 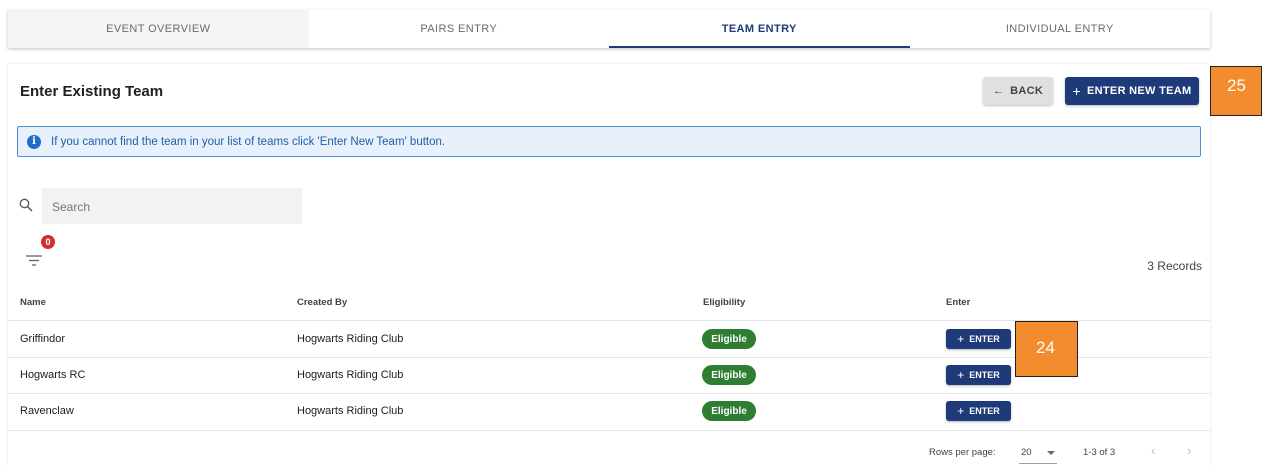 I want to click on column-header-name: Name, so click(x=33, y=302).